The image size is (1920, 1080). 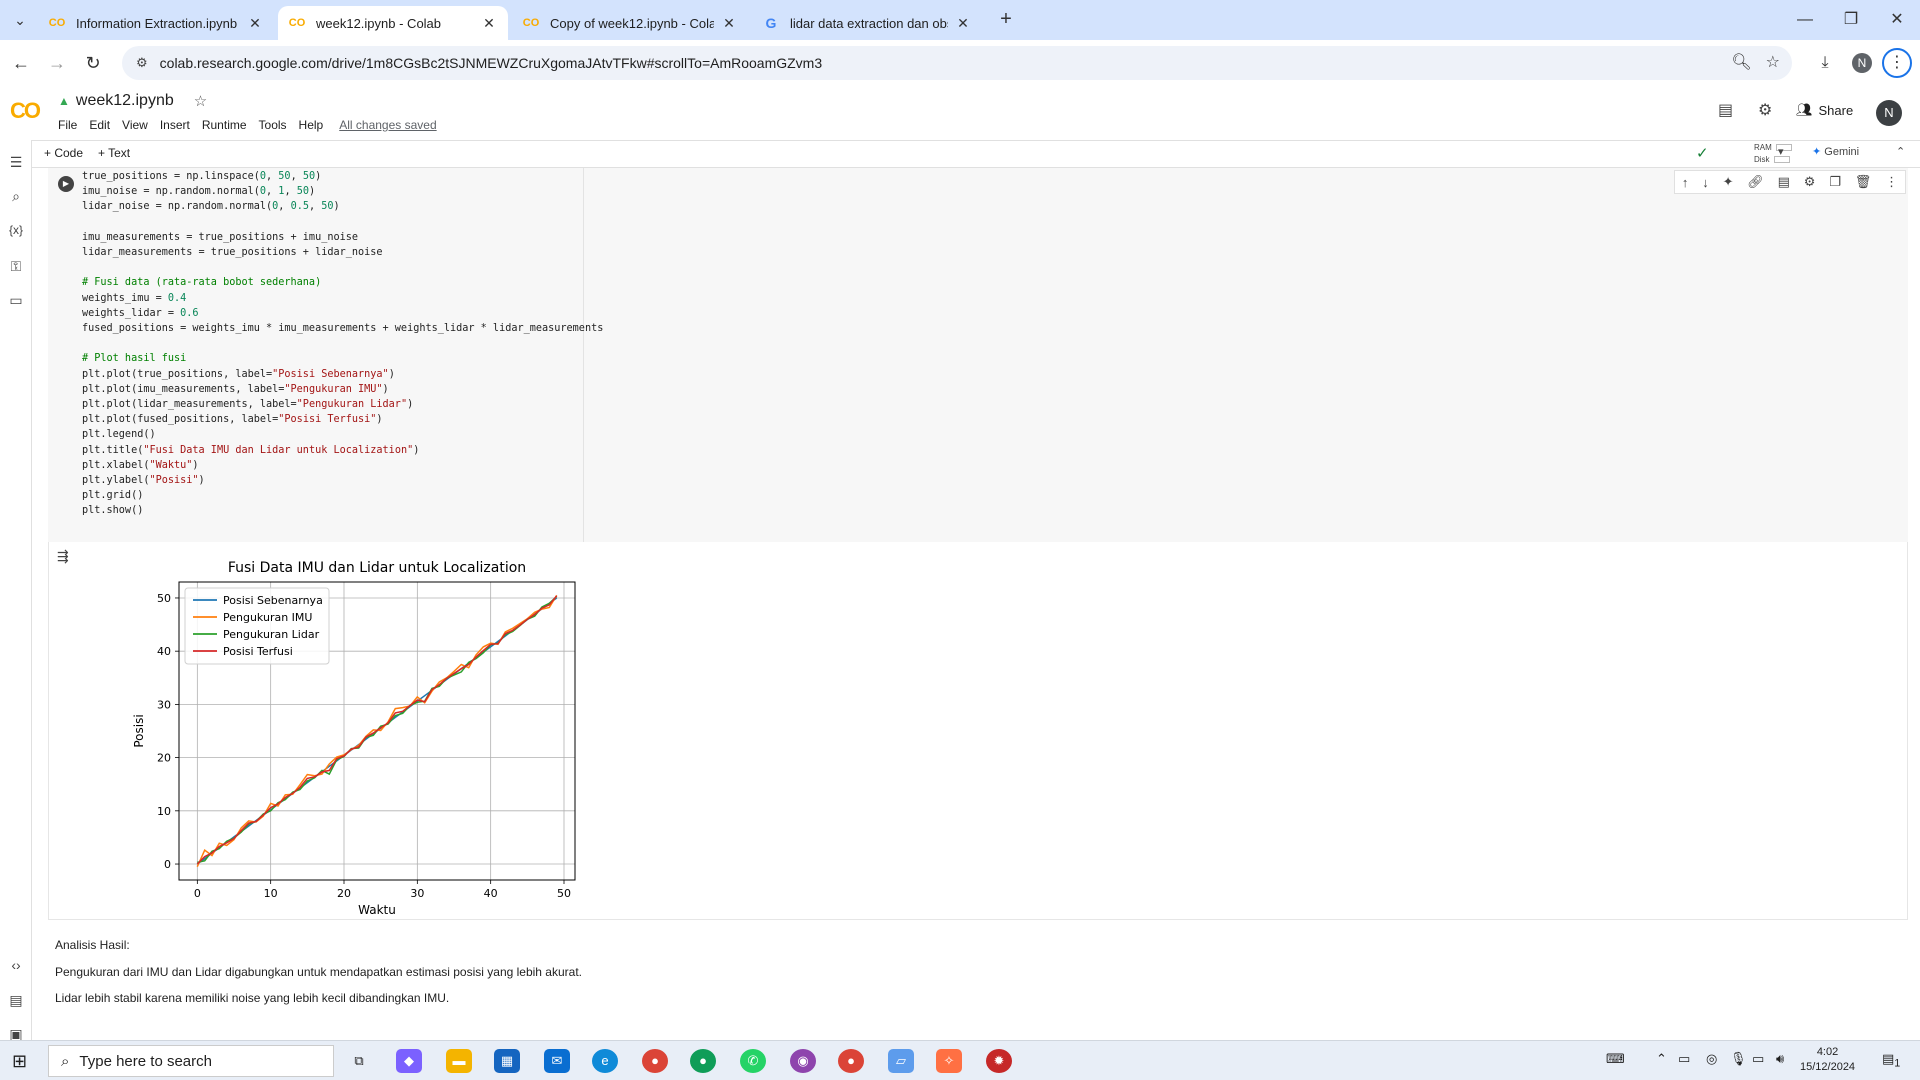 What do you see at coordinates (1863, 182) in the screenshot?
I see `delete-icon: 🗑︎` at bounding box center [1863, 182].